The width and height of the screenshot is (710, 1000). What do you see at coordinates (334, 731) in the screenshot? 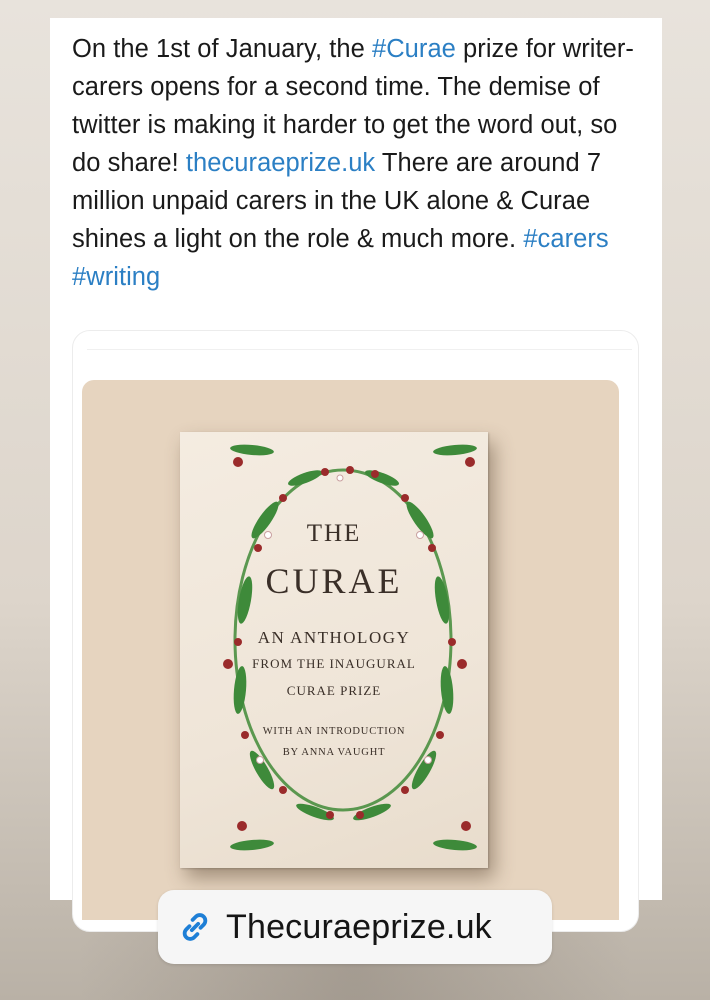
I see `book-introduction-line: WITH AN INTRODUCTION` at bounding box center [334, 731].